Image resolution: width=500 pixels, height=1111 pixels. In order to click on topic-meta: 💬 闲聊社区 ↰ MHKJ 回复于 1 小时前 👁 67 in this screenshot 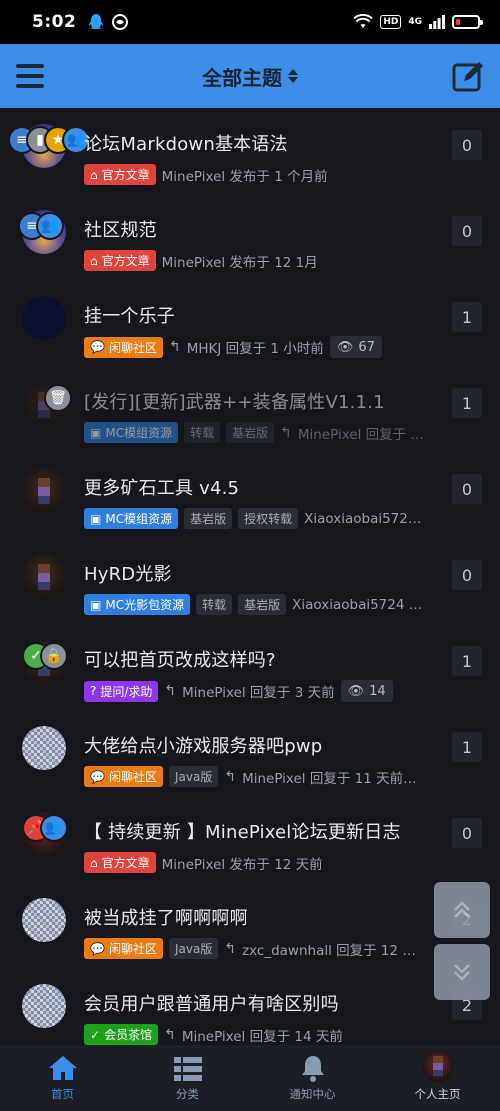, I will do `click(262, 347)`.